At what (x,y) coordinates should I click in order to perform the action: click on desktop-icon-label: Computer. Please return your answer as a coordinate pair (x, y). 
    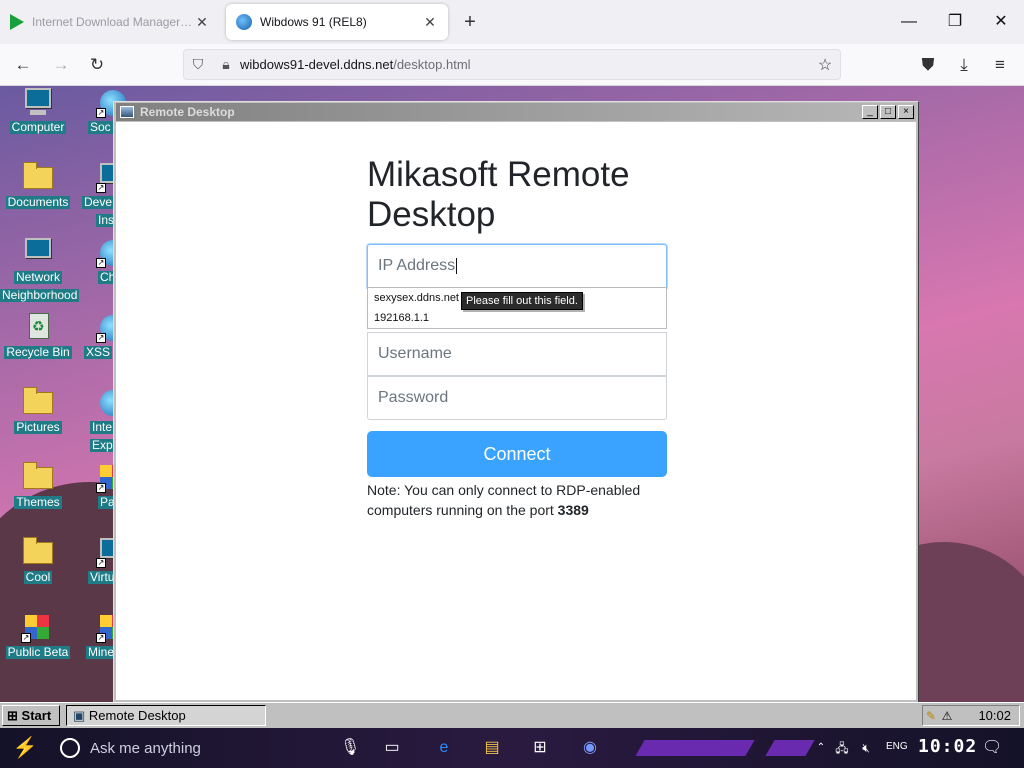
    Looking at the image, I should click on (38, 127).